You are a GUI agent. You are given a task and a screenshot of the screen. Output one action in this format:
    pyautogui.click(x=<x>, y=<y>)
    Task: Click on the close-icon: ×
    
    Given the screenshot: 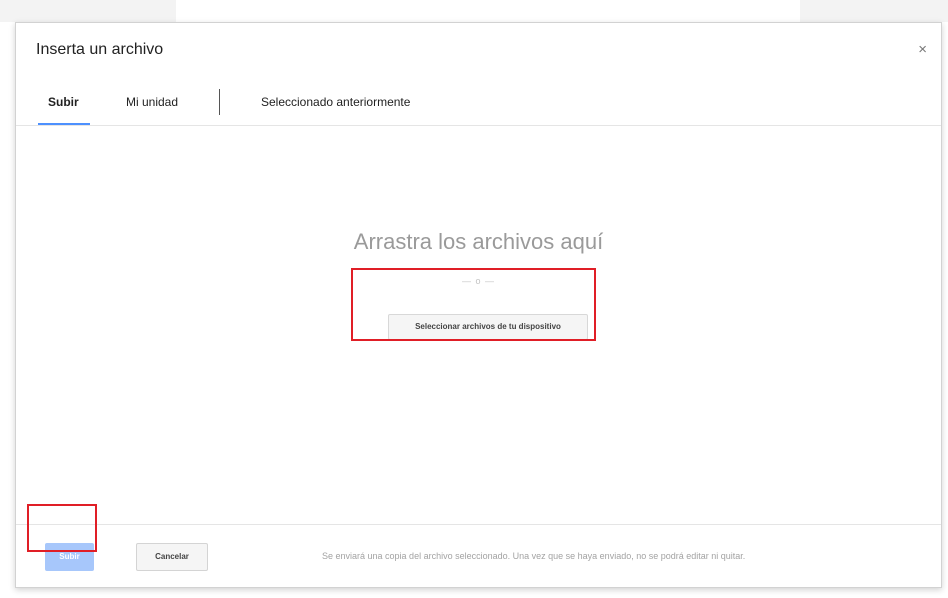 What is the action you would take?
    pyautogui.click(x=922, y=49)
    